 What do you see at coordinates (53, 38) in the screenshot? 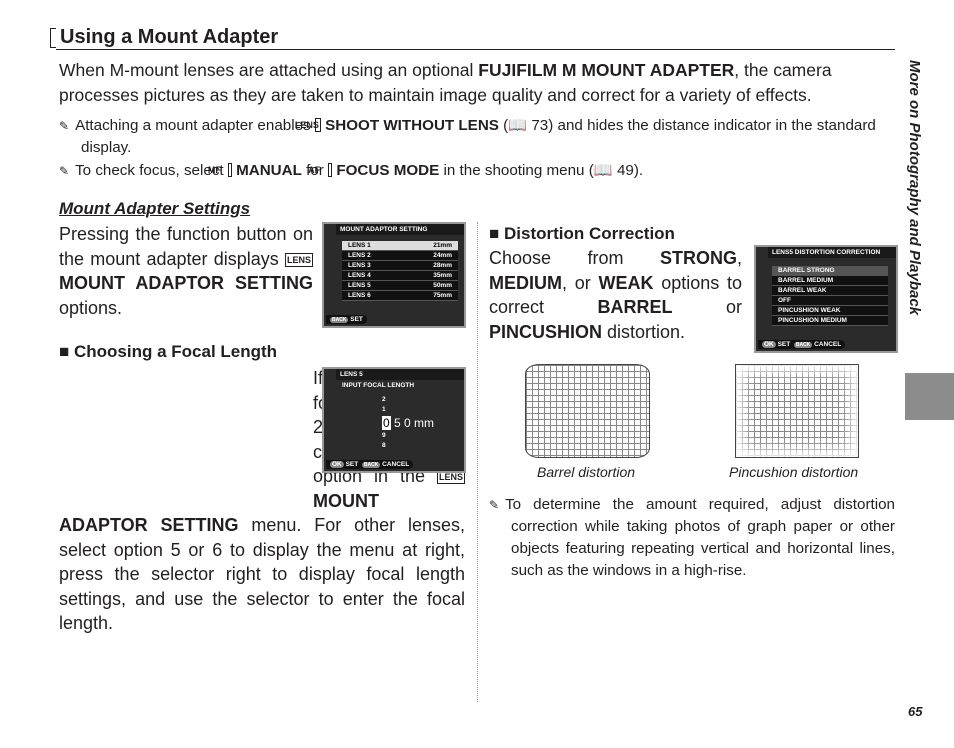
I see `title-marker` at bounding box center [53, 38].